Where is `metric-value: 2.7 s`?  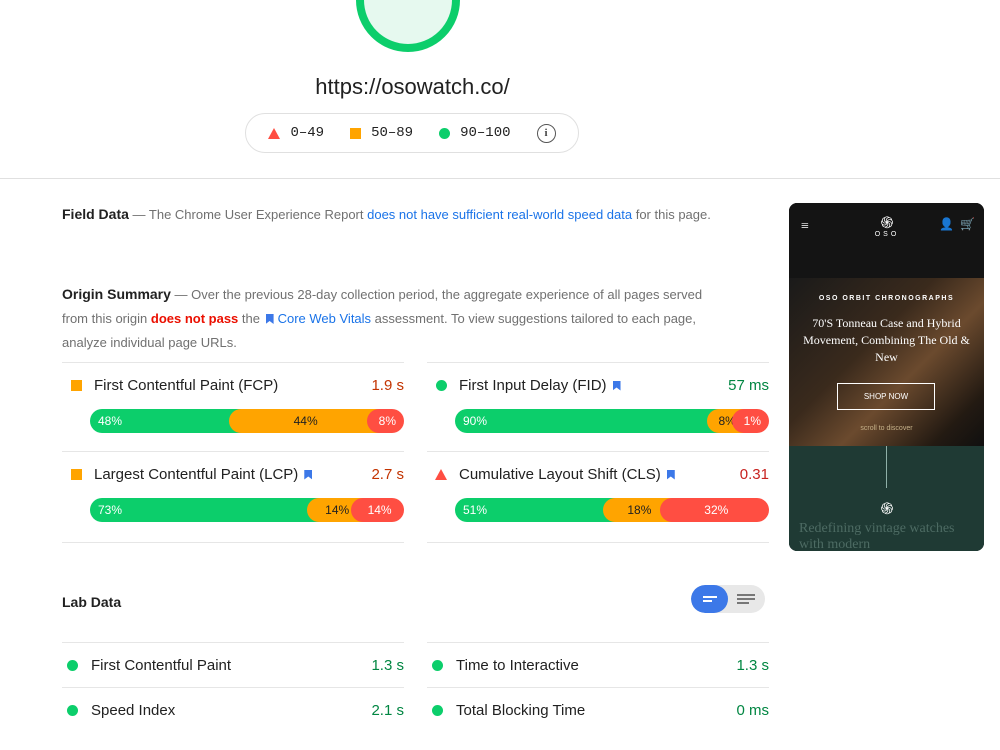 metric-value: 2.7 s is located at coordinates (387, 474).